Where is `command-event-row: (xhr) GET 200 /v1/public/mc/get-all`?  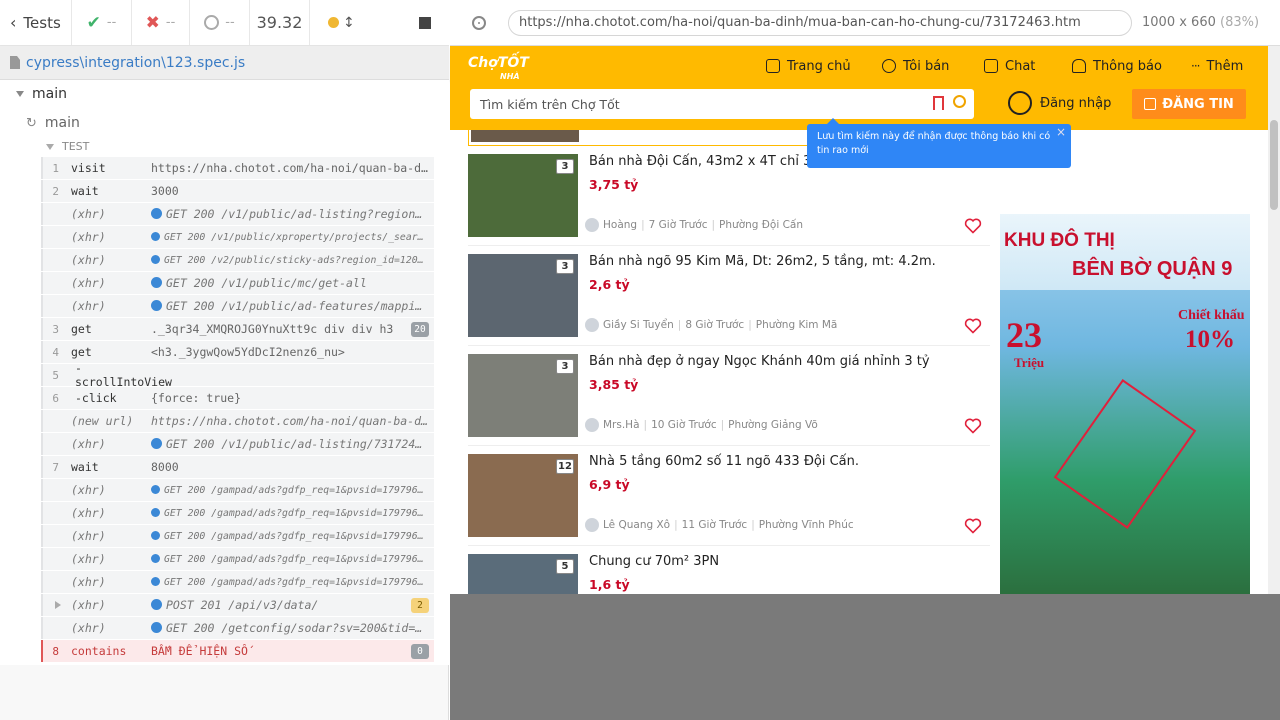
command-event-row: (xhr) GET 200 /v1/public/mc/get-all is located at coordinates (237, 283).